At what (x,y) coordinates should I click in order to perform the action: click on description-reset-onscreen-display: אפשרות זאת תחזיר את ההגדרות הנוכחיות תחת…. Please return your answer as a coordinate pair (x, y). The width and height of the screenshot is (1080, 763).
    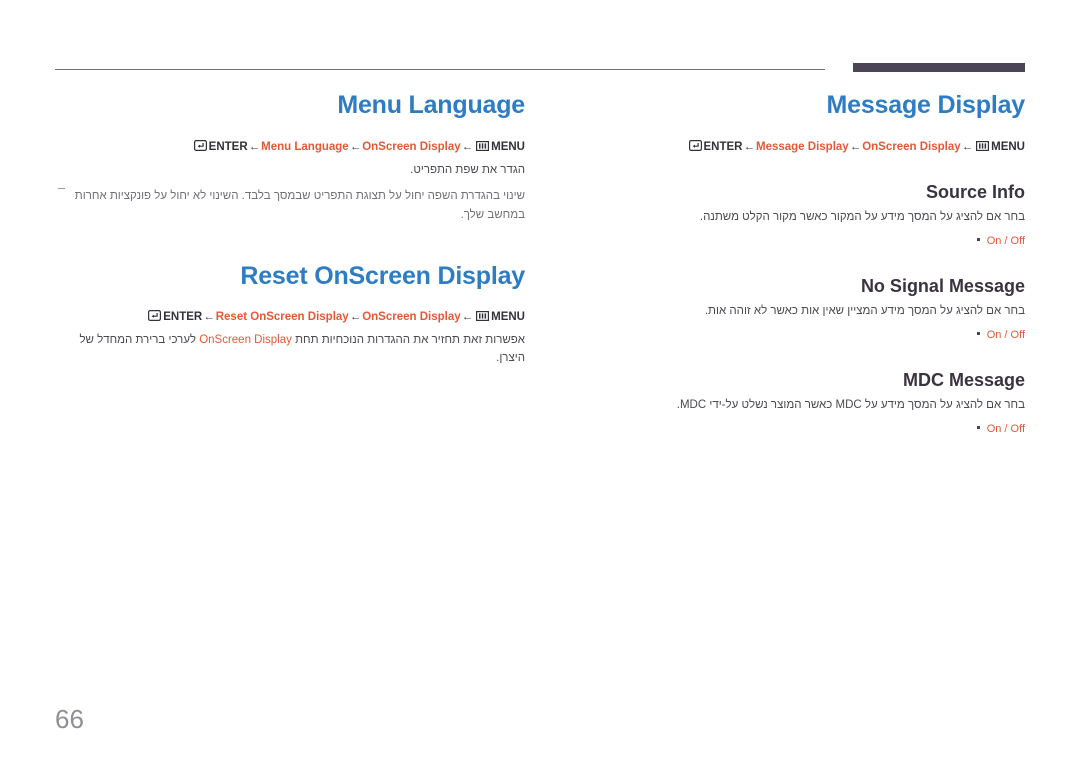
    Looking at the image, I should click on (290, 350).